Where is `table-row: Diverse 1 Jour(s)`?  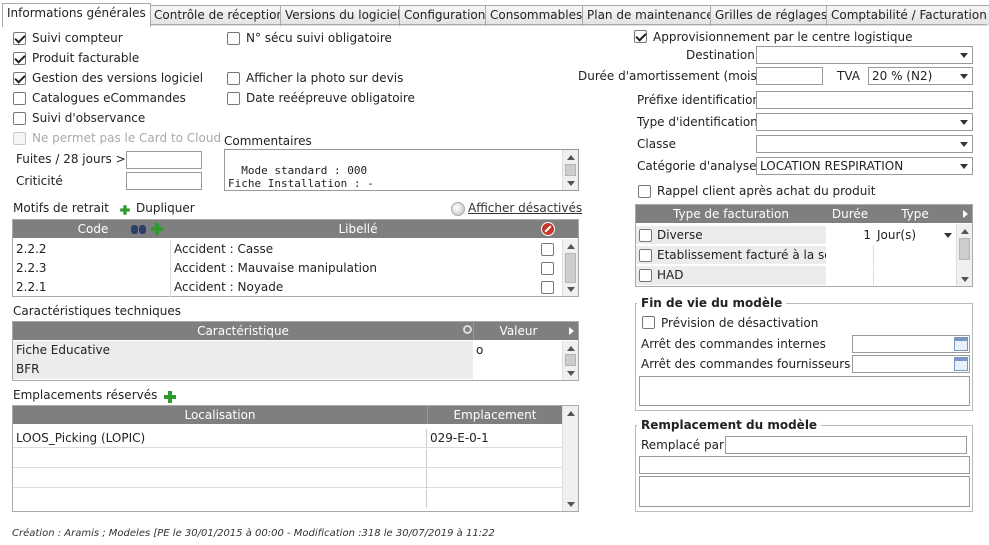 table-row: Diverse 1 Jour(s) is located at coordinates (796, 235).